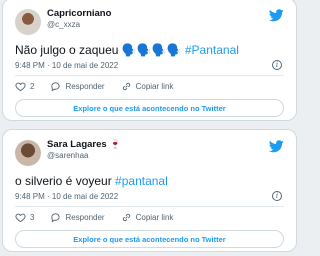  What do you see at coordinates (32, 86) in the screenshot?
I see `like-count: 2` at bounding box center [32, 86].